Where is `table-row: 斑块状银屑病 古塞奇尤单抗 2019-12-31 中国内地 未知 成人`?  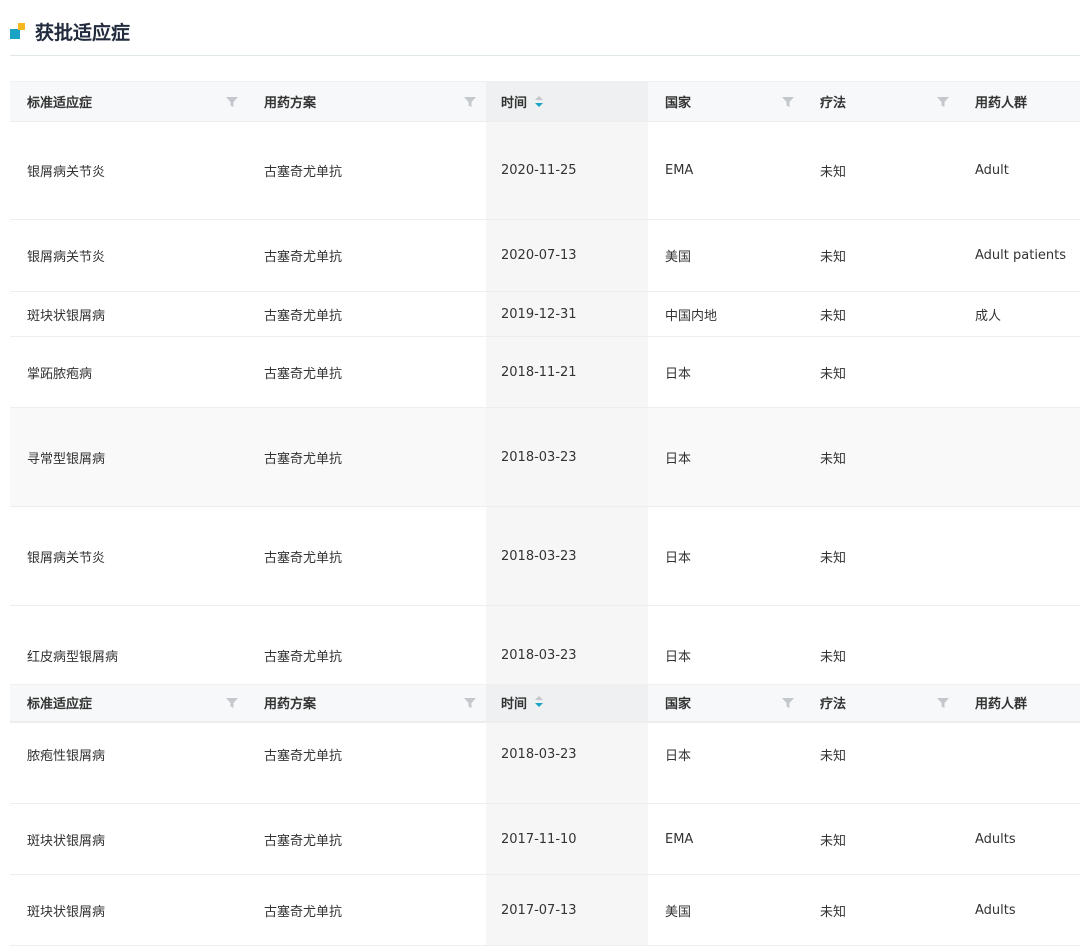 table-row: 斑块状银屑病 古塞奇尤单抗 2019-12-31 中国内地 未知 成人 is located at coordinates (545, 314).